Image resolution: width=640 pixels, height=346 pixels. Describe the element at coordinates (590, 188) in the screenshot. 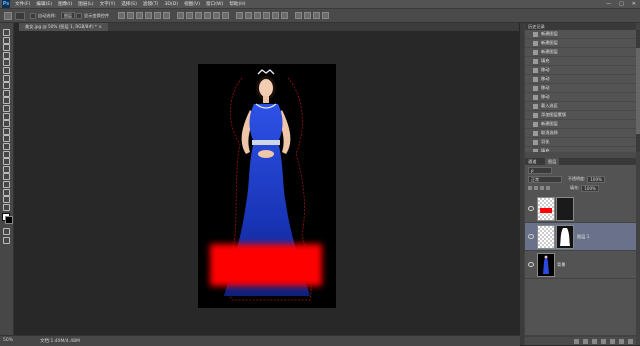

I see `fill-field: 100%` at that location.